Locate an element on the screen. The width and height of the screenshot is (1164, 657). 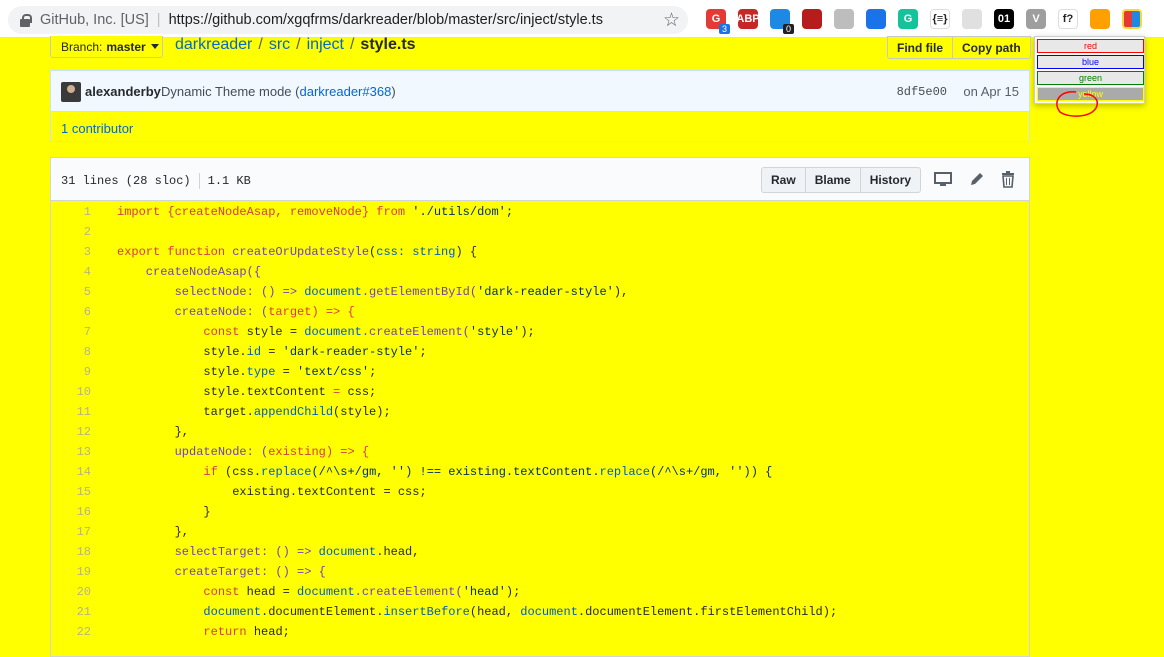
branch-selector: Branch: master is located at coordinates (106, 47).